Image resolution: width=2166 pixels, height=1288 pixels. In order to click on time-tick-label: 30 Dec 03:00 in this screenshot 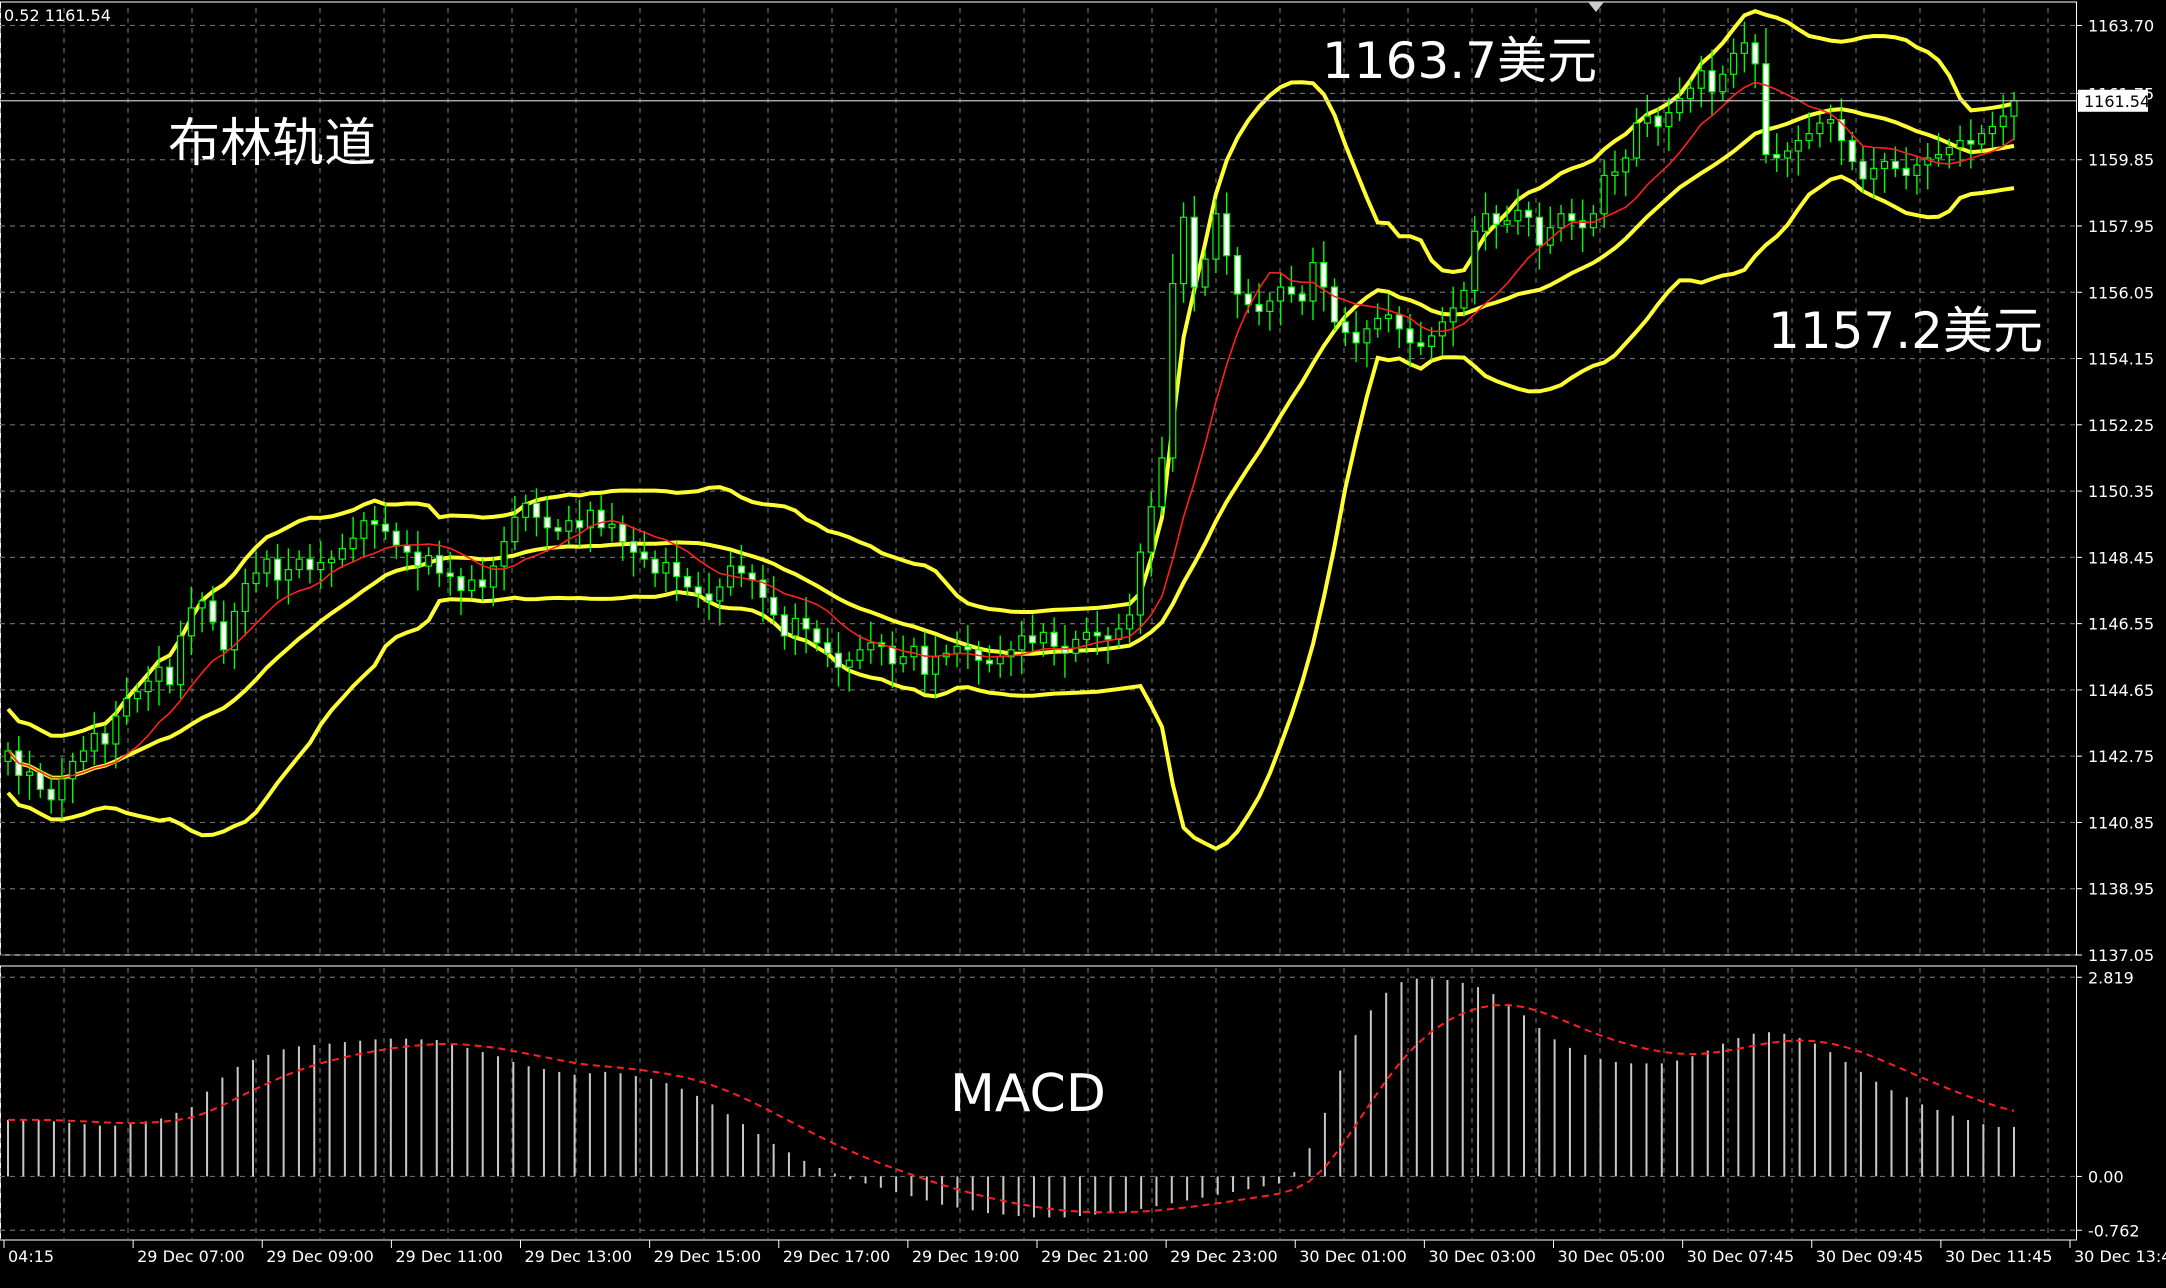, I will do `click(1482, 1256)`.